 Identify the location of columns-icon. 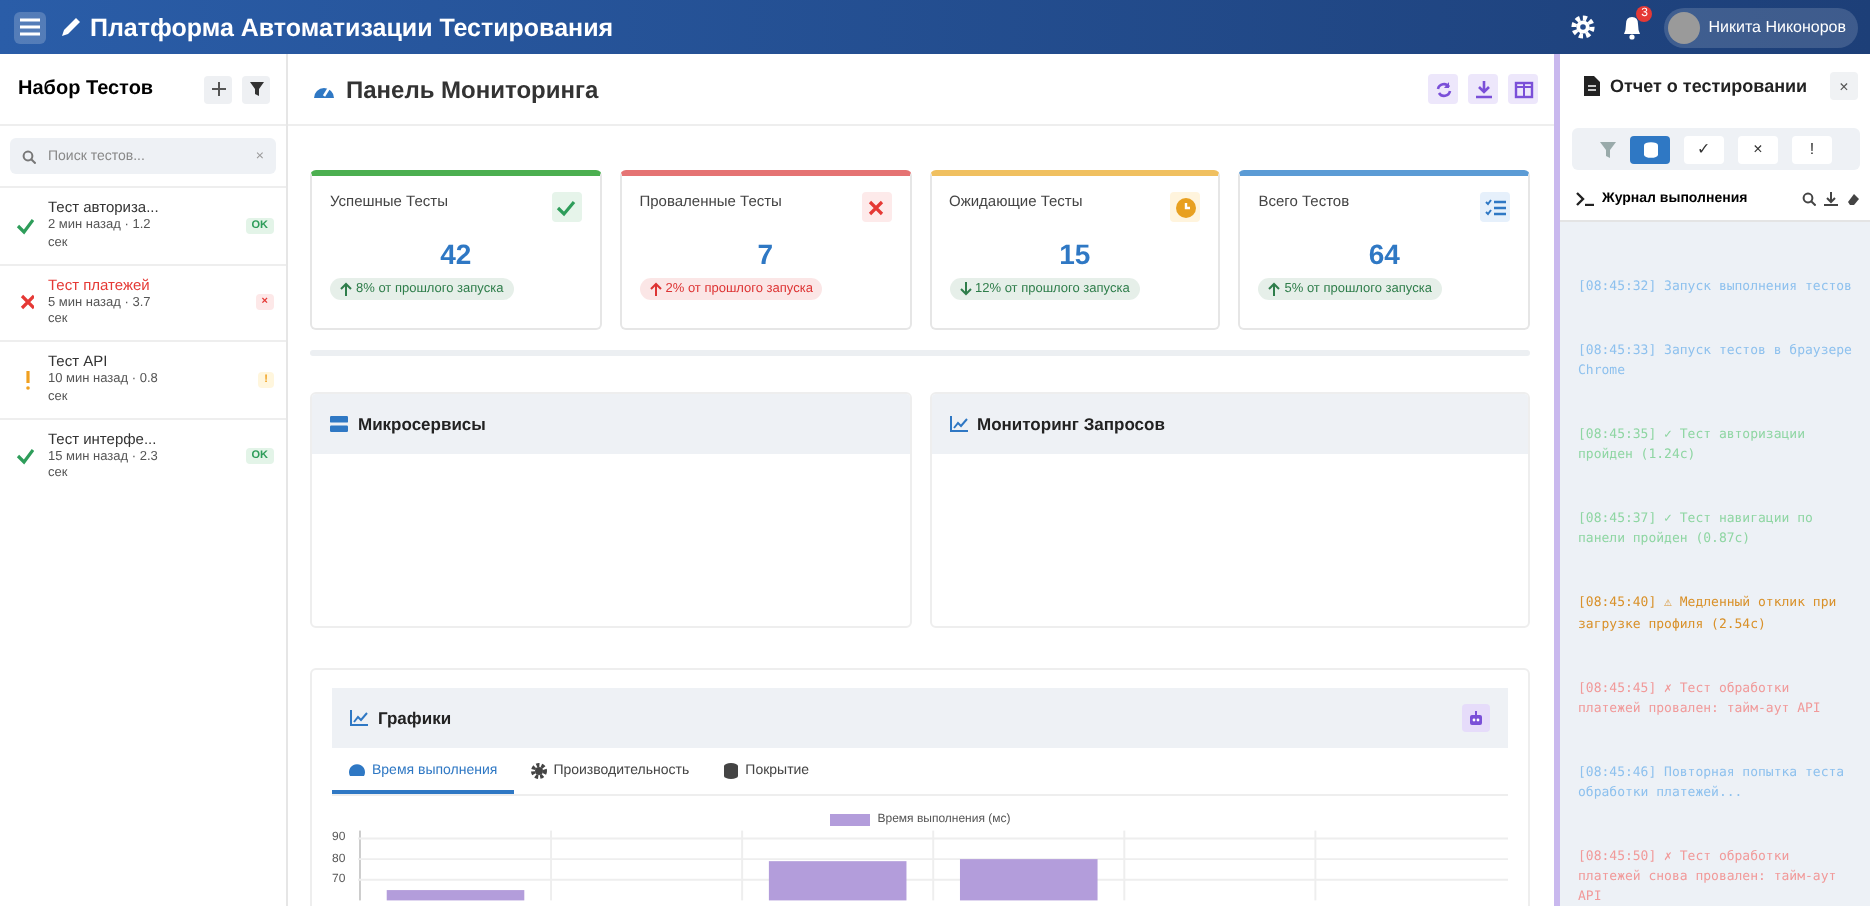
(1523, 89).